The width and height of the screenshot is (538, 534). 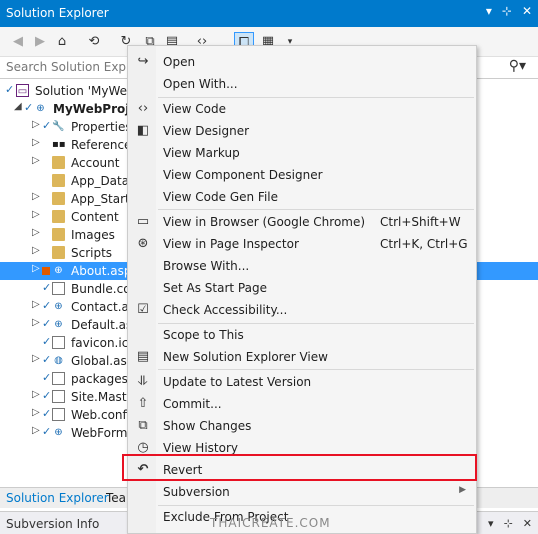 I want to click on menu-item-view-markup: View Markup, so click(x=302, y=153).